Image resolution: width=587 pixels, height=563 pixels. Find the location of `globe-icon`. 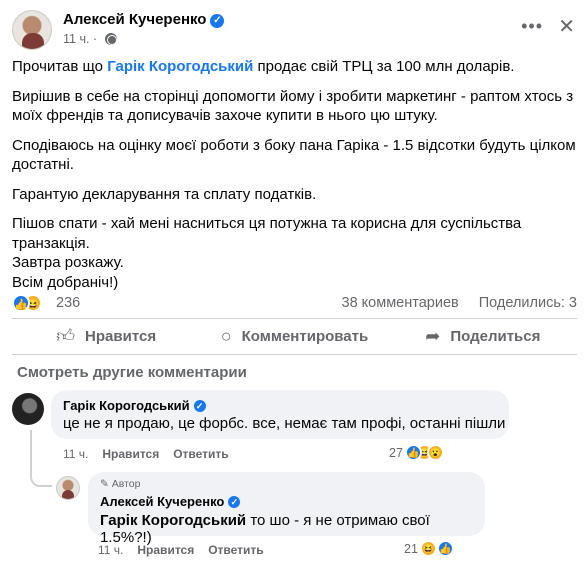

globe-icon is located at coordinates (110, 39).